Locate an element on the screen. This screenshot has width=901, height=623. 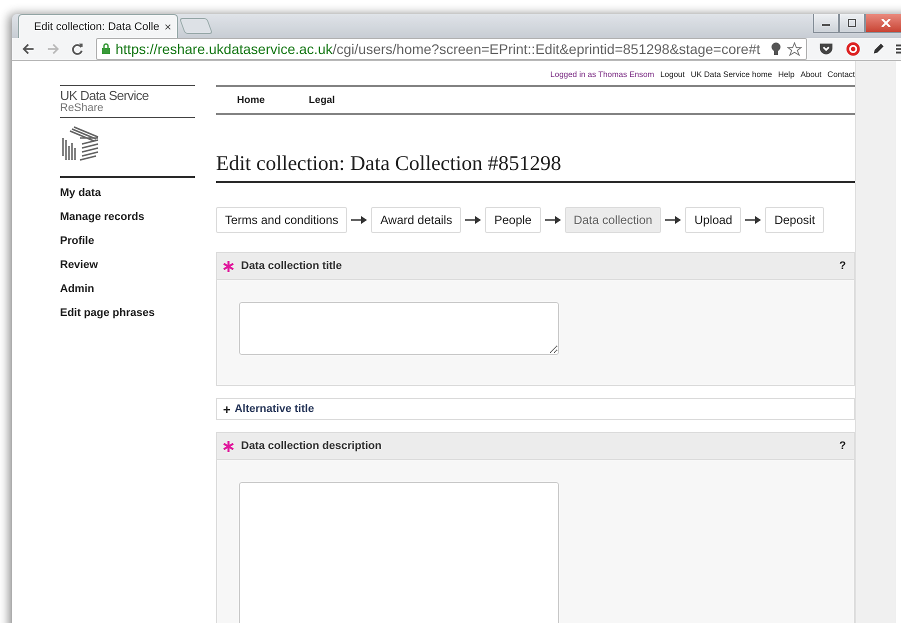
sidebar-link: Manage records is located at coordinates (127, 217).